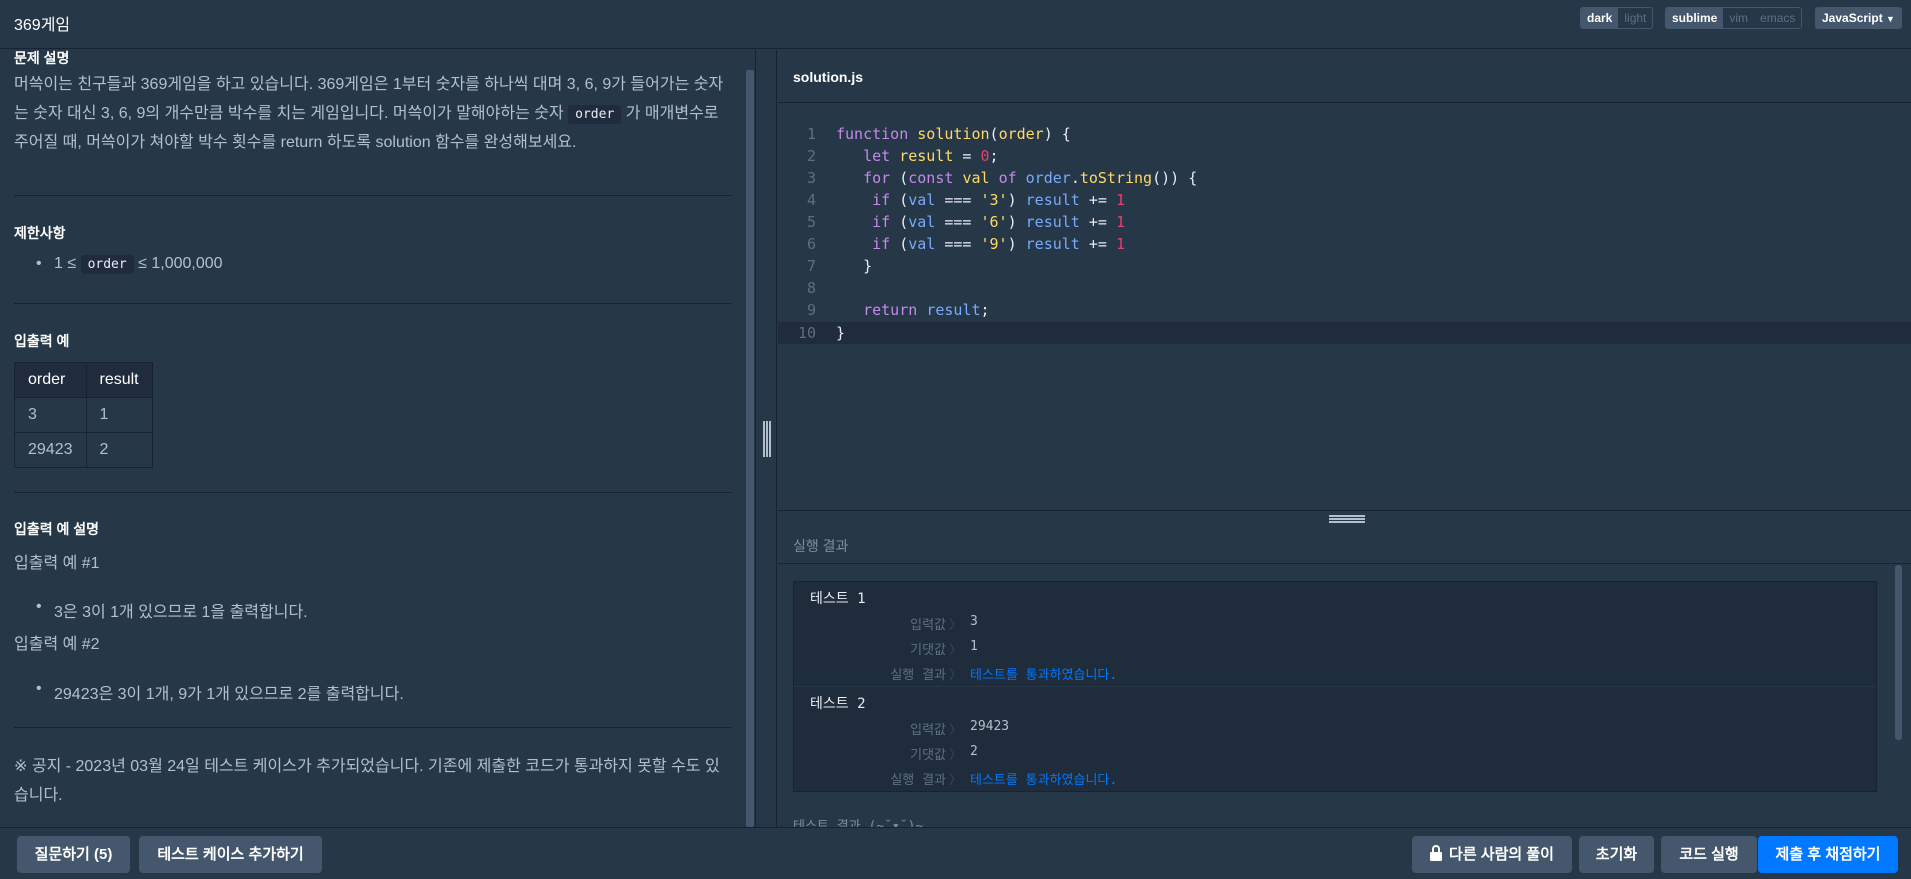 Image resolution: width=1911 pixels, height=879 pixels. I want to click on line-number: 1, so click(811, 134).